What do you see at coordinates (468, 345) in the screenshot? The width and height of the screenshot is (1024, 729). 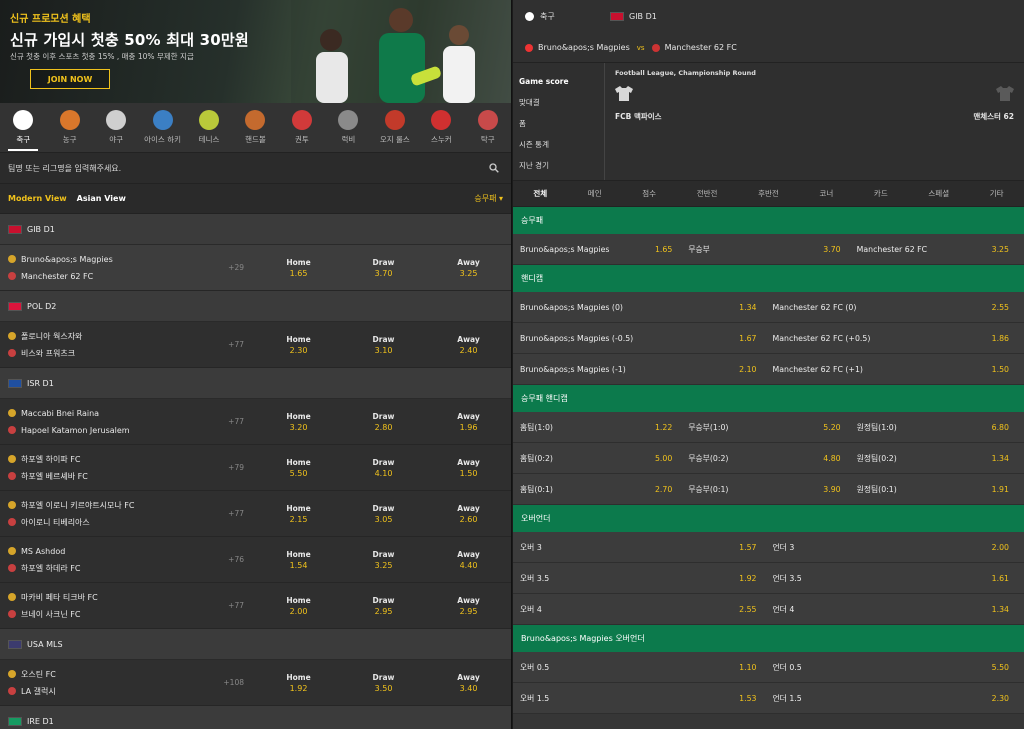 I see `odds-button-away: Away 2.40` at bounding box center [468, 345].